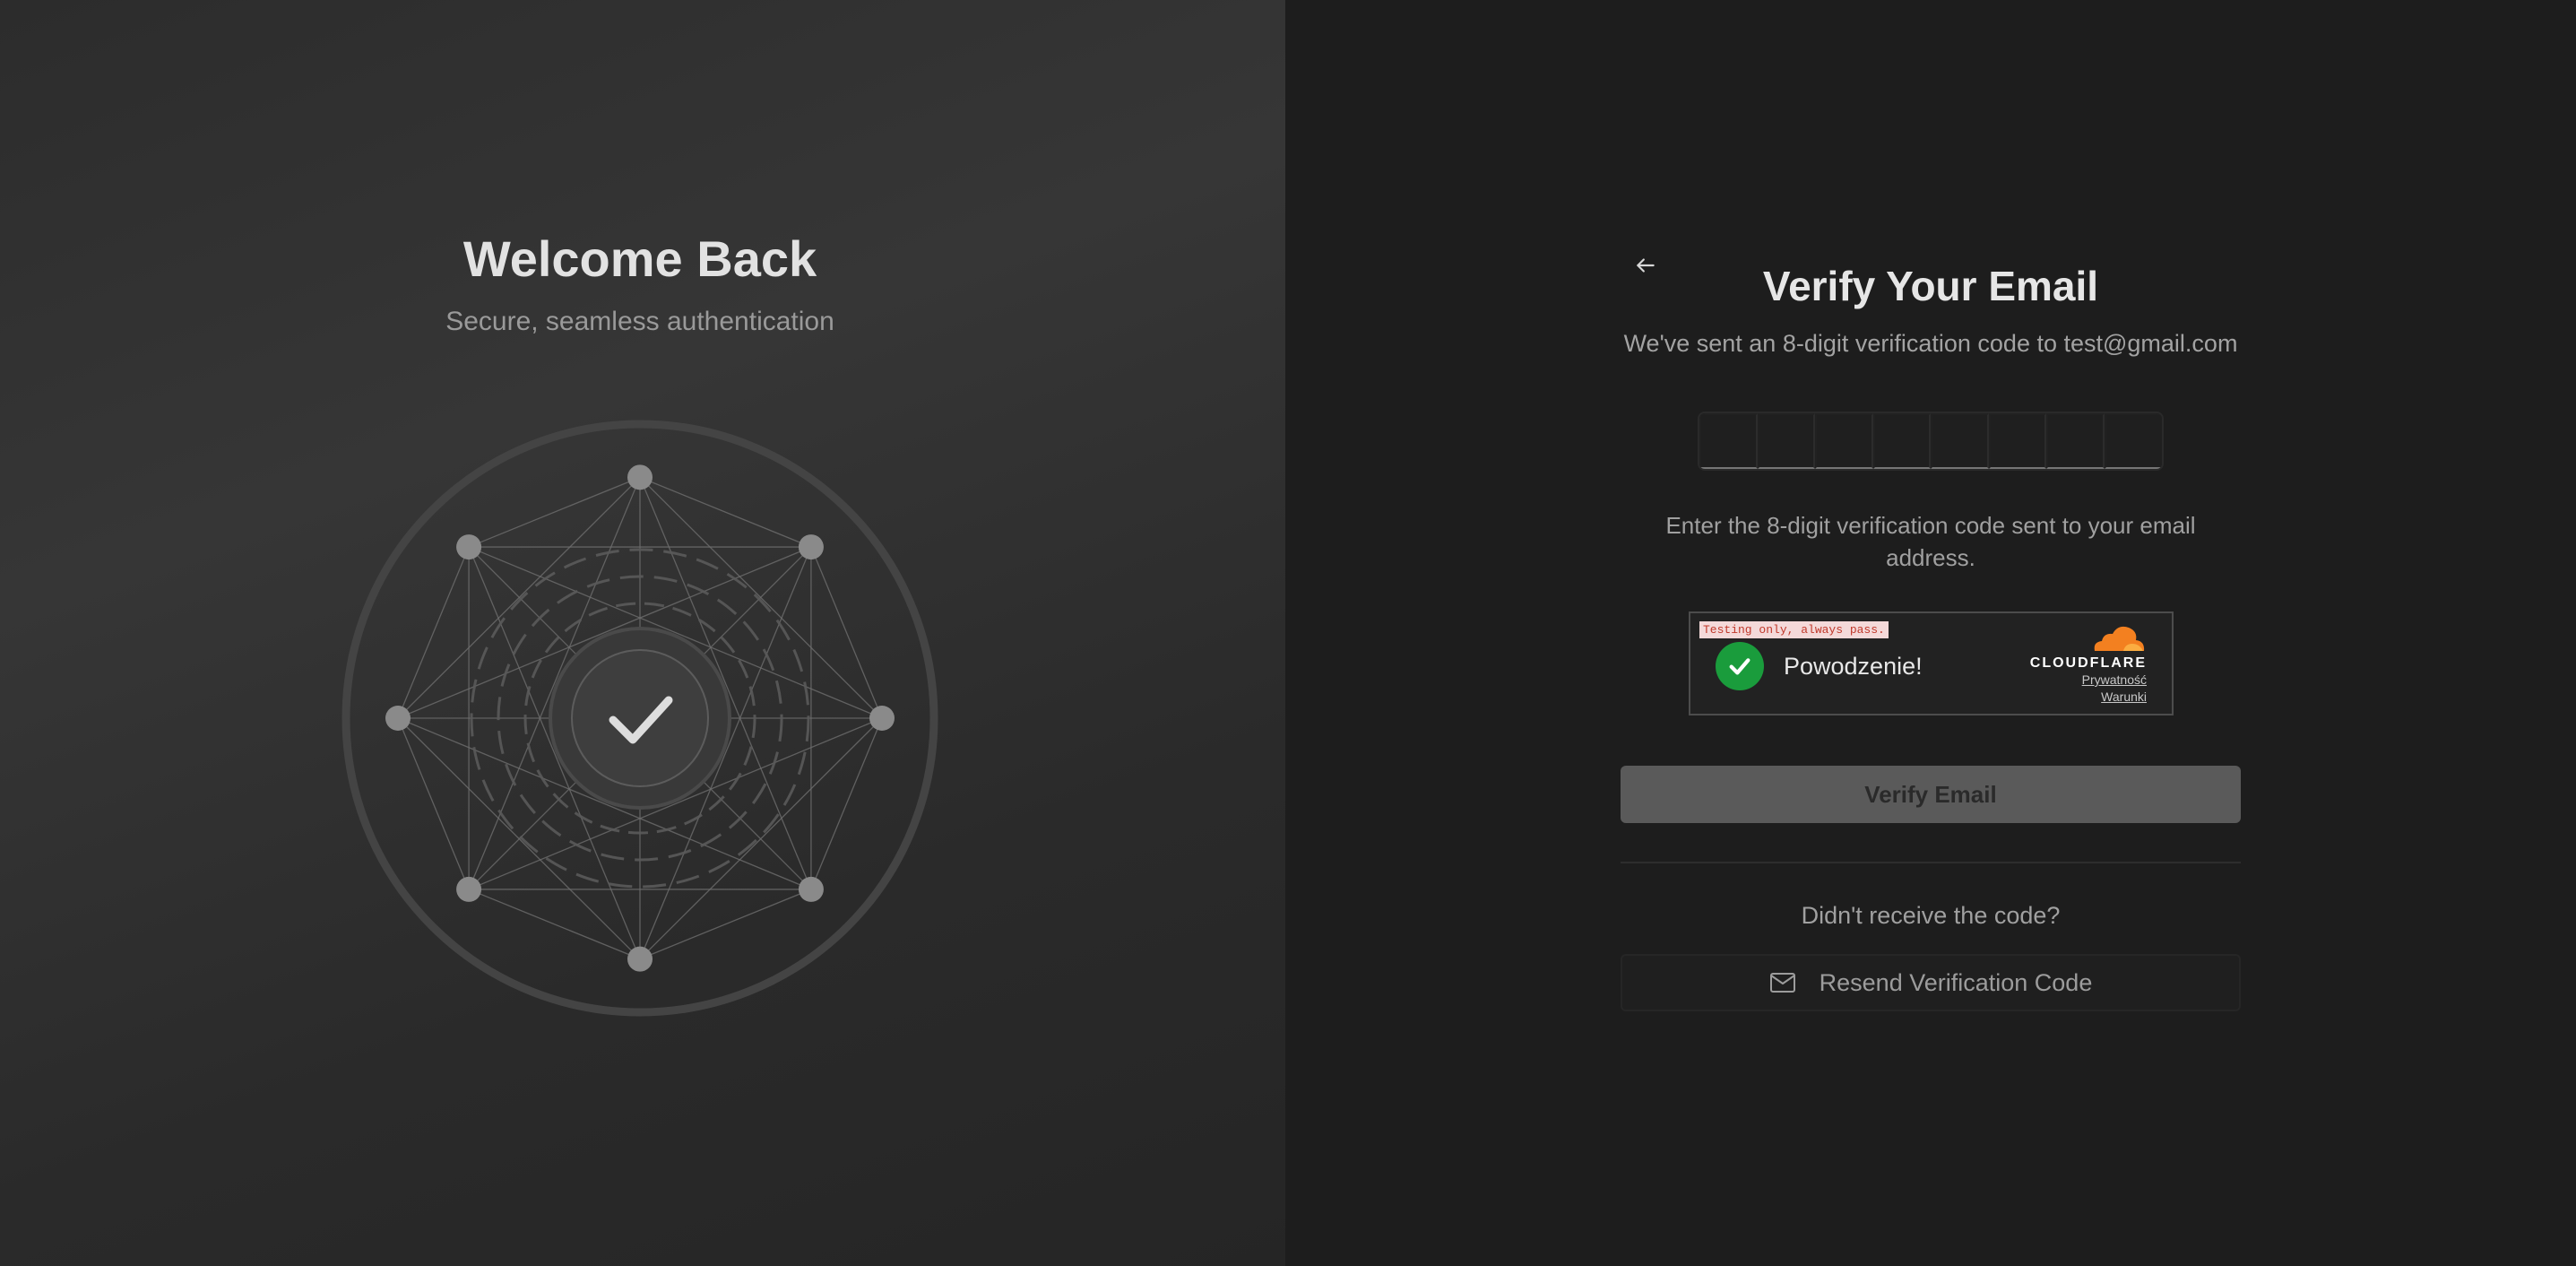 The width and height of the screenshot is (2576, 1266). I want to click on cloudflare-brand: CLOUDFLARE, so click(2088, 663).